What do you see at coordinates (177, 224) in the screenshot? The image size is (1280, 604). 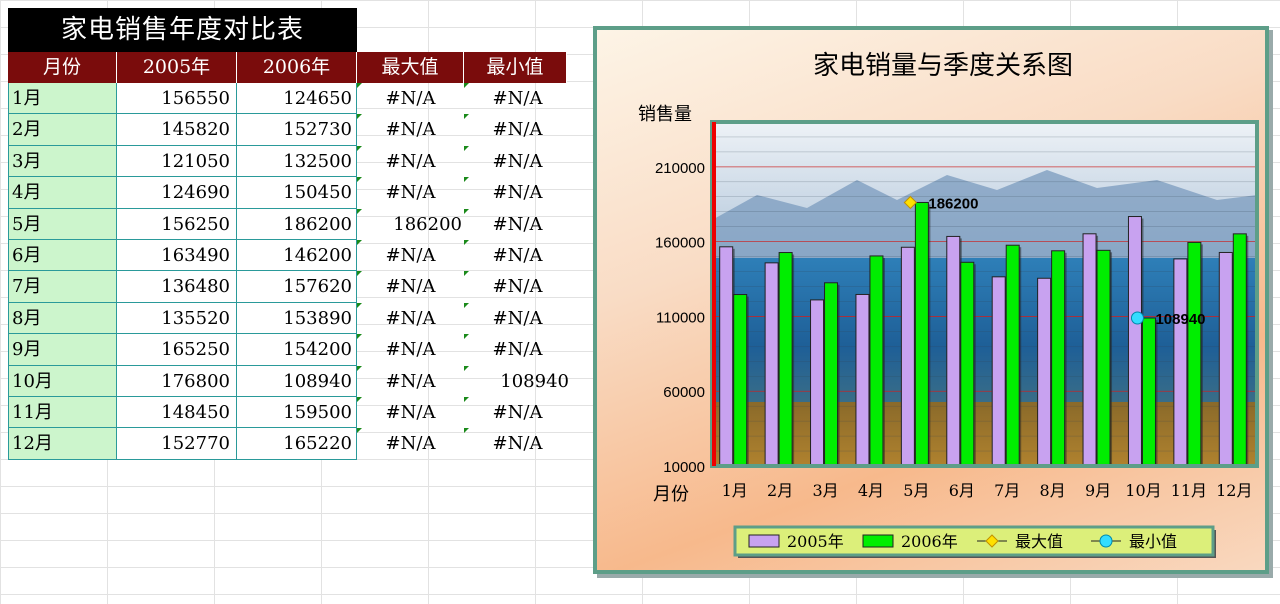 I see `cell-2005: 156250` at bounding box center [177, 224].